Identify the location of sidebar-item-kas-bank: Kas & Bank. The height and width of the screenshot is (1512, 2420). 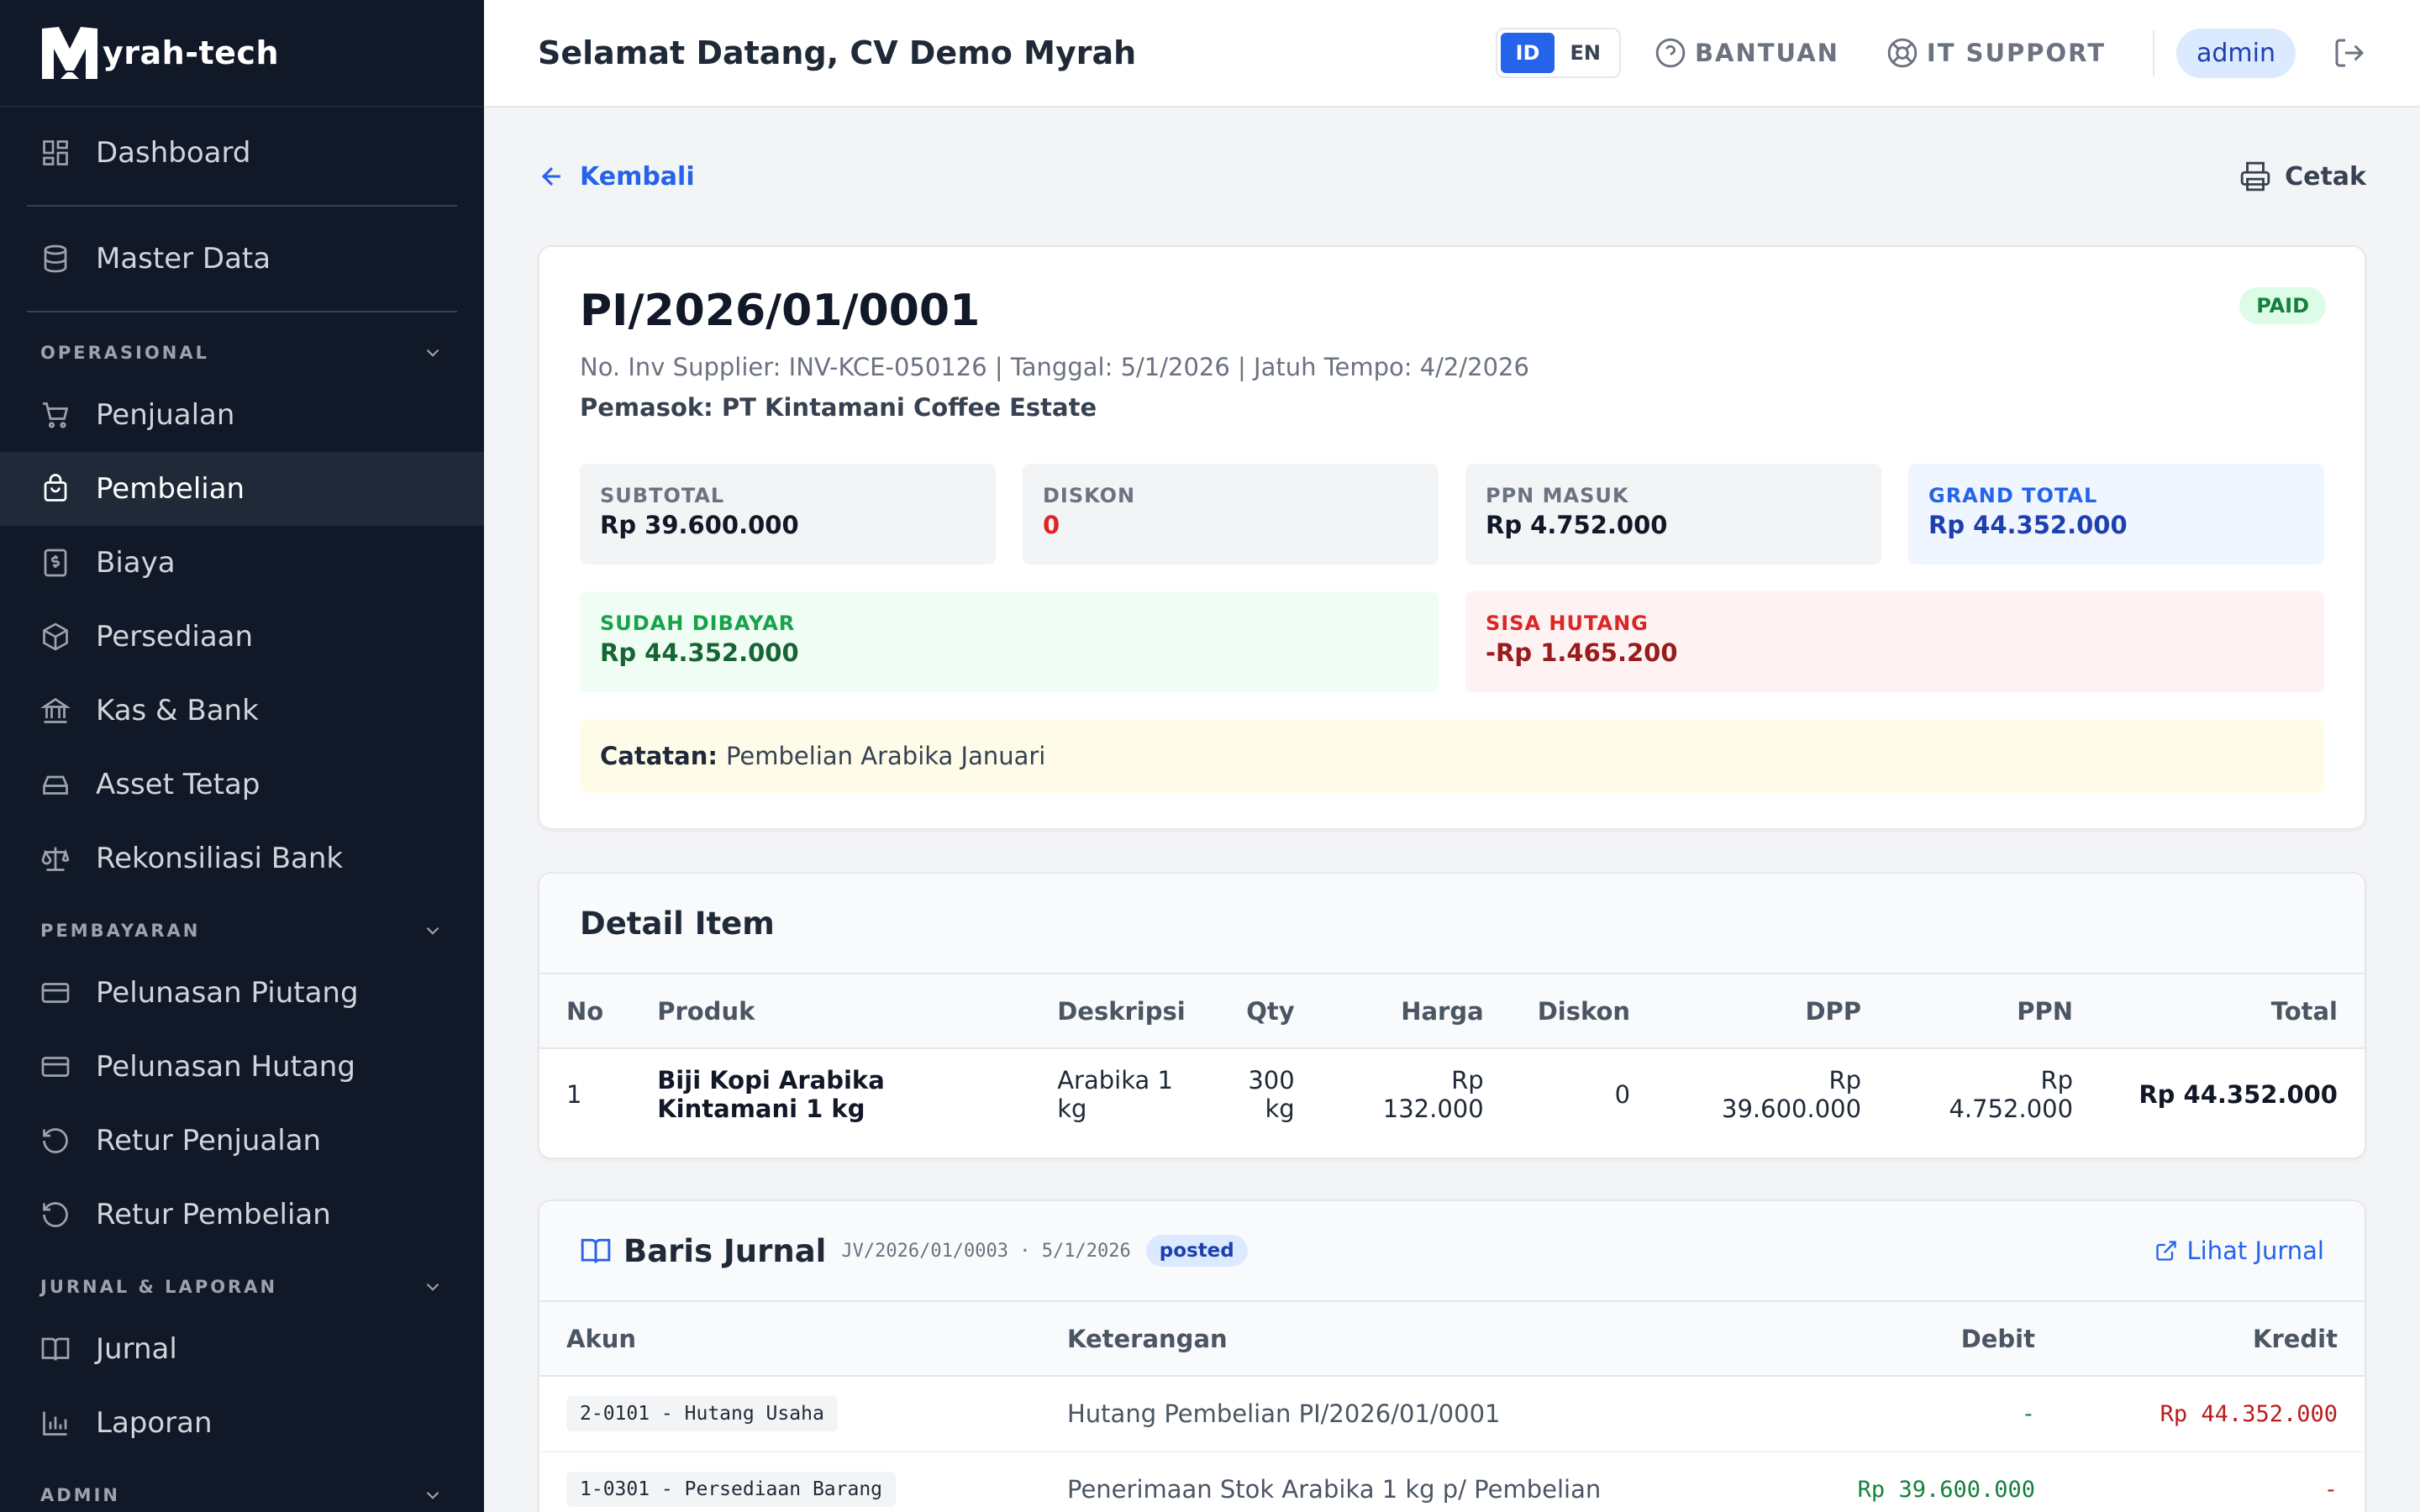
(242, 711).